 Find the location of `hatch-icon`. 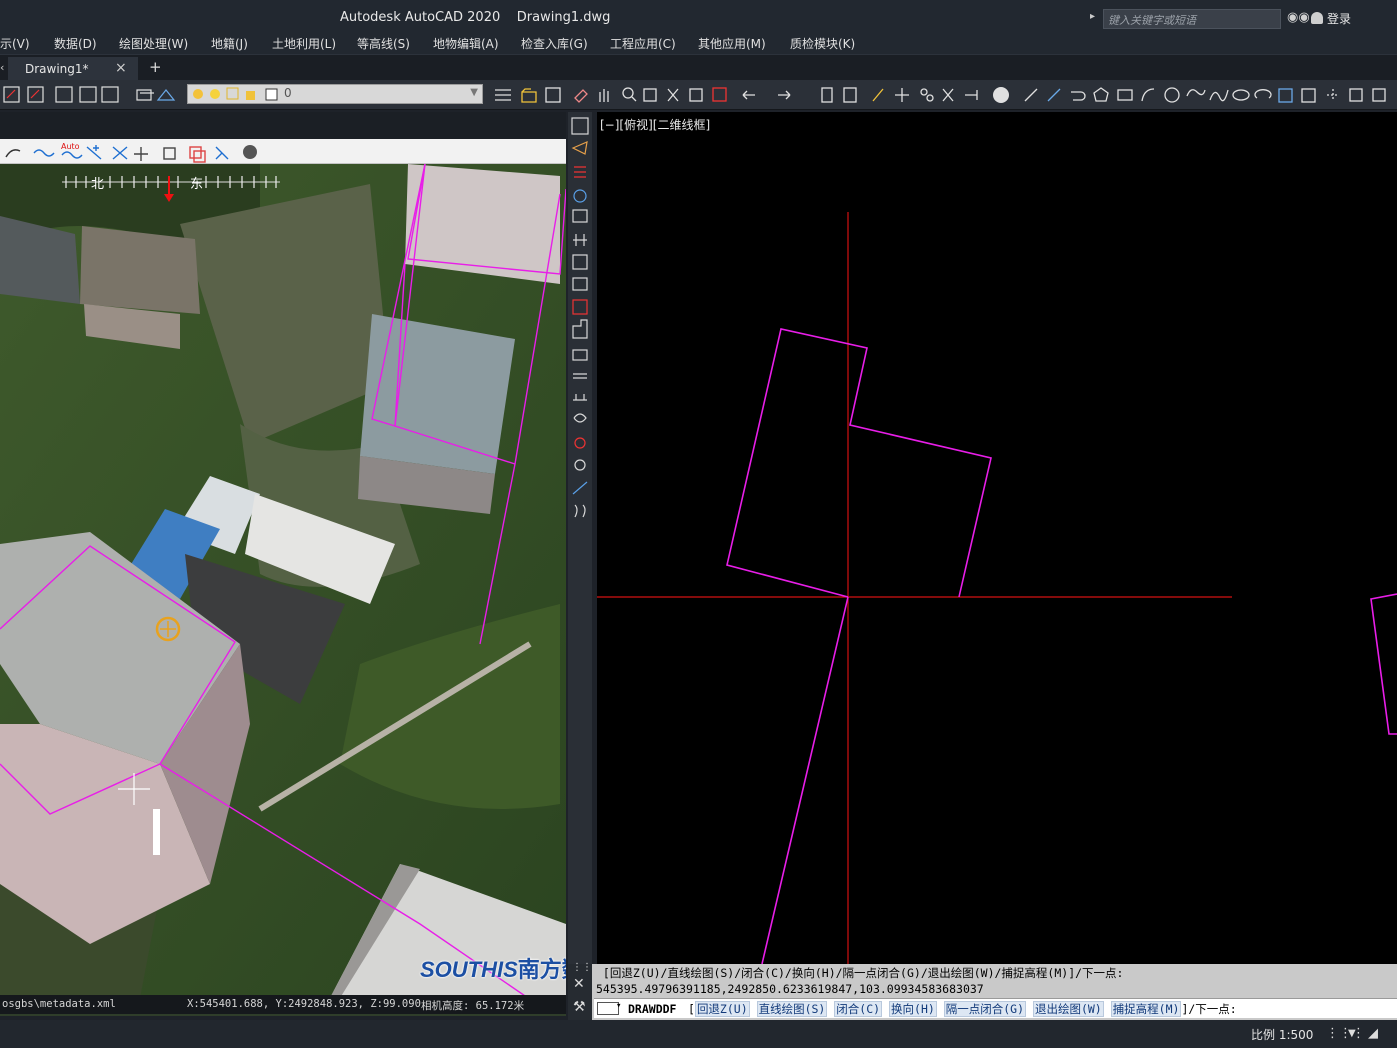

hatch-icon is located at coordinates (1356, 95).